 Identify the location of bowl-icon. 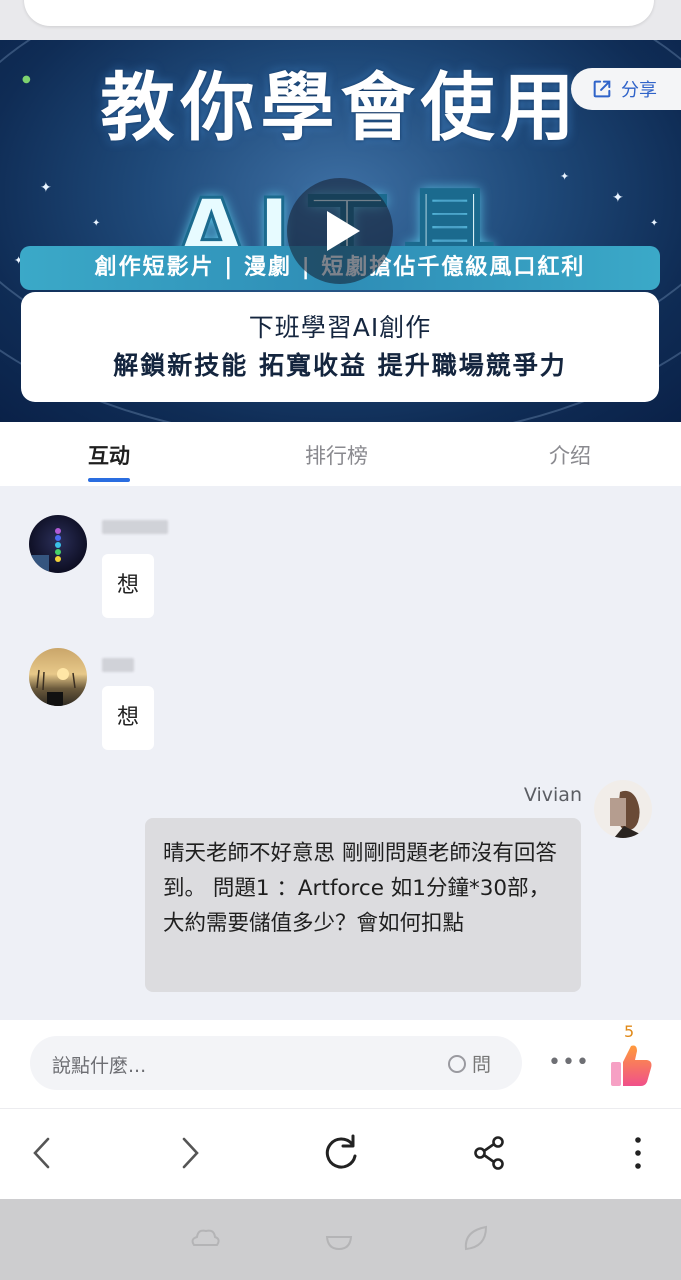
(339, 1243).